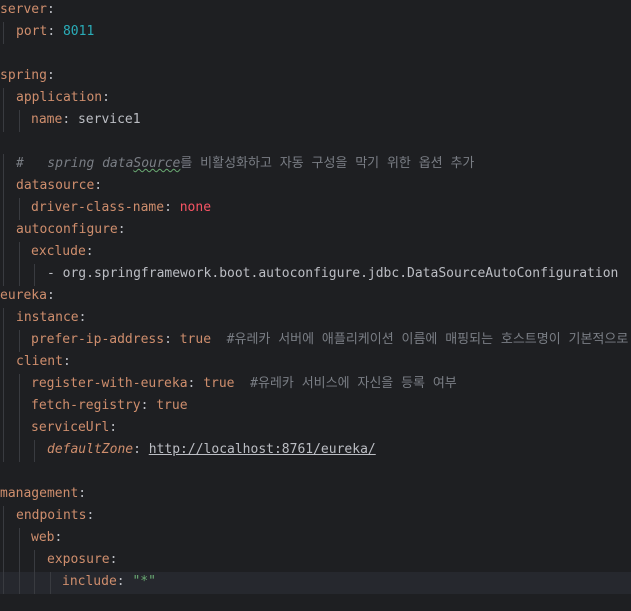  What do you see at coordinates (89, 581) in the screenshot?
I see `code-token: include` at bounding box center [89, 581].